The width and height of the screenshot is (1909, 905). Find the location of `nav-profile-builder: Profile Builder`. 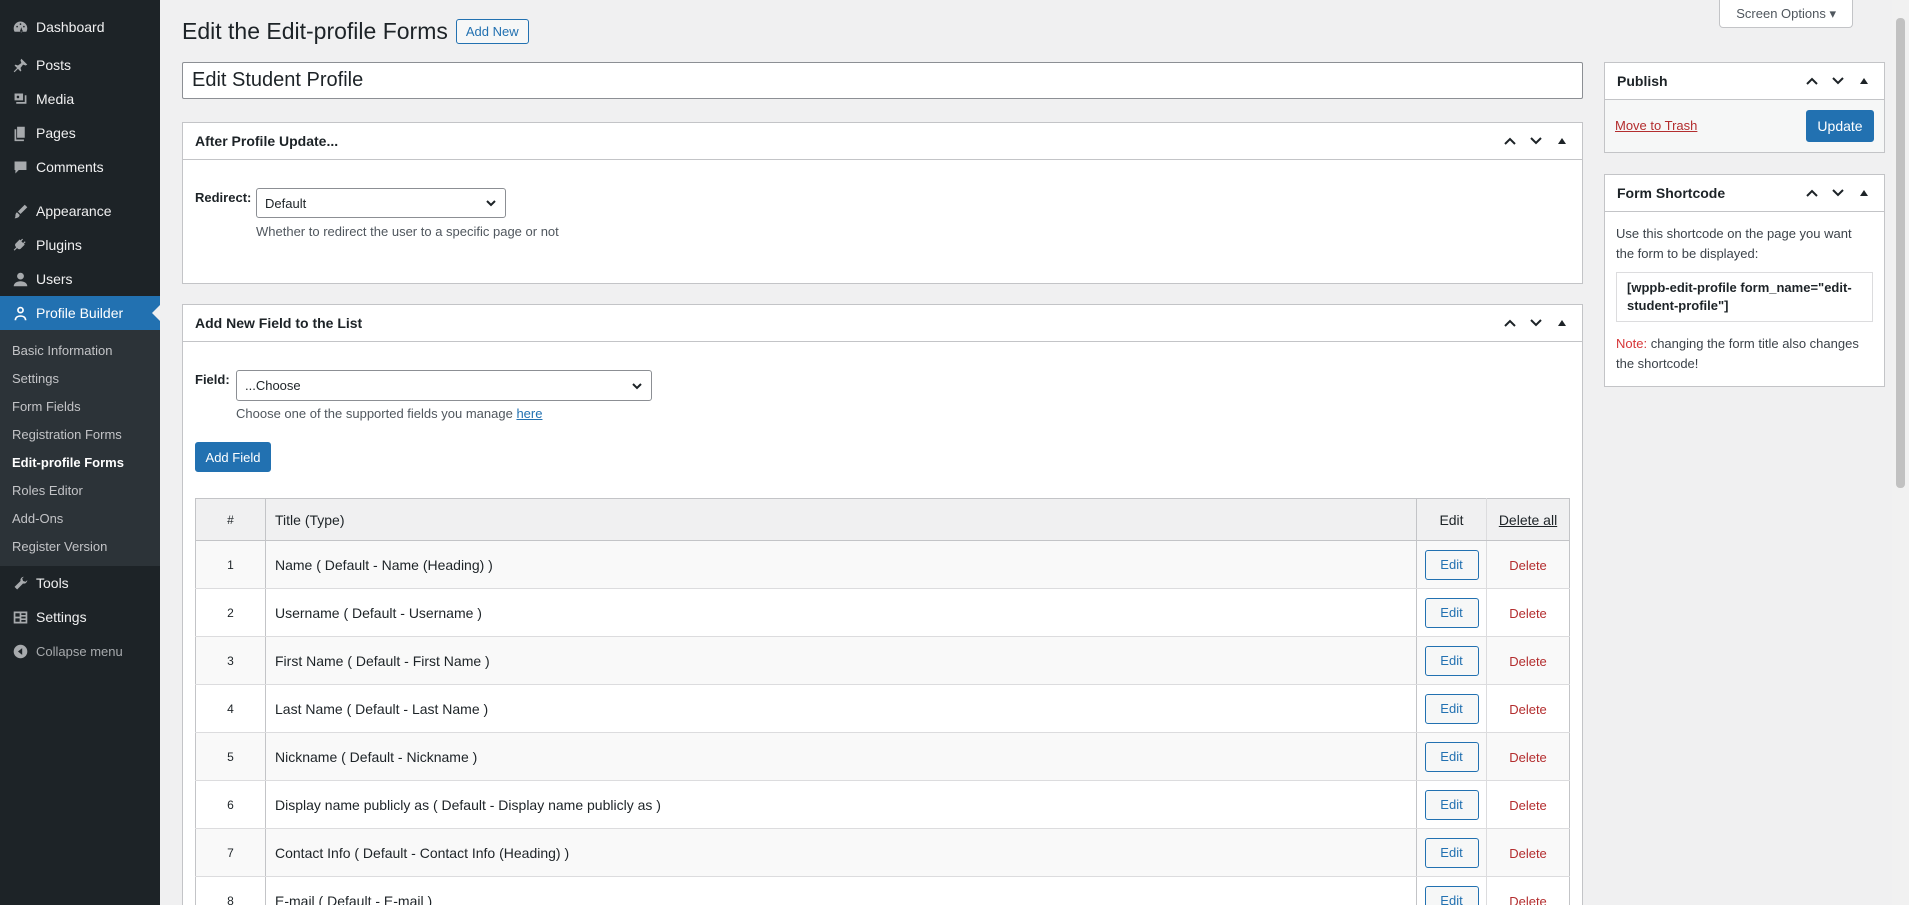

nav-profile-builder: Profile Builder is located at coordinates (80, 313).